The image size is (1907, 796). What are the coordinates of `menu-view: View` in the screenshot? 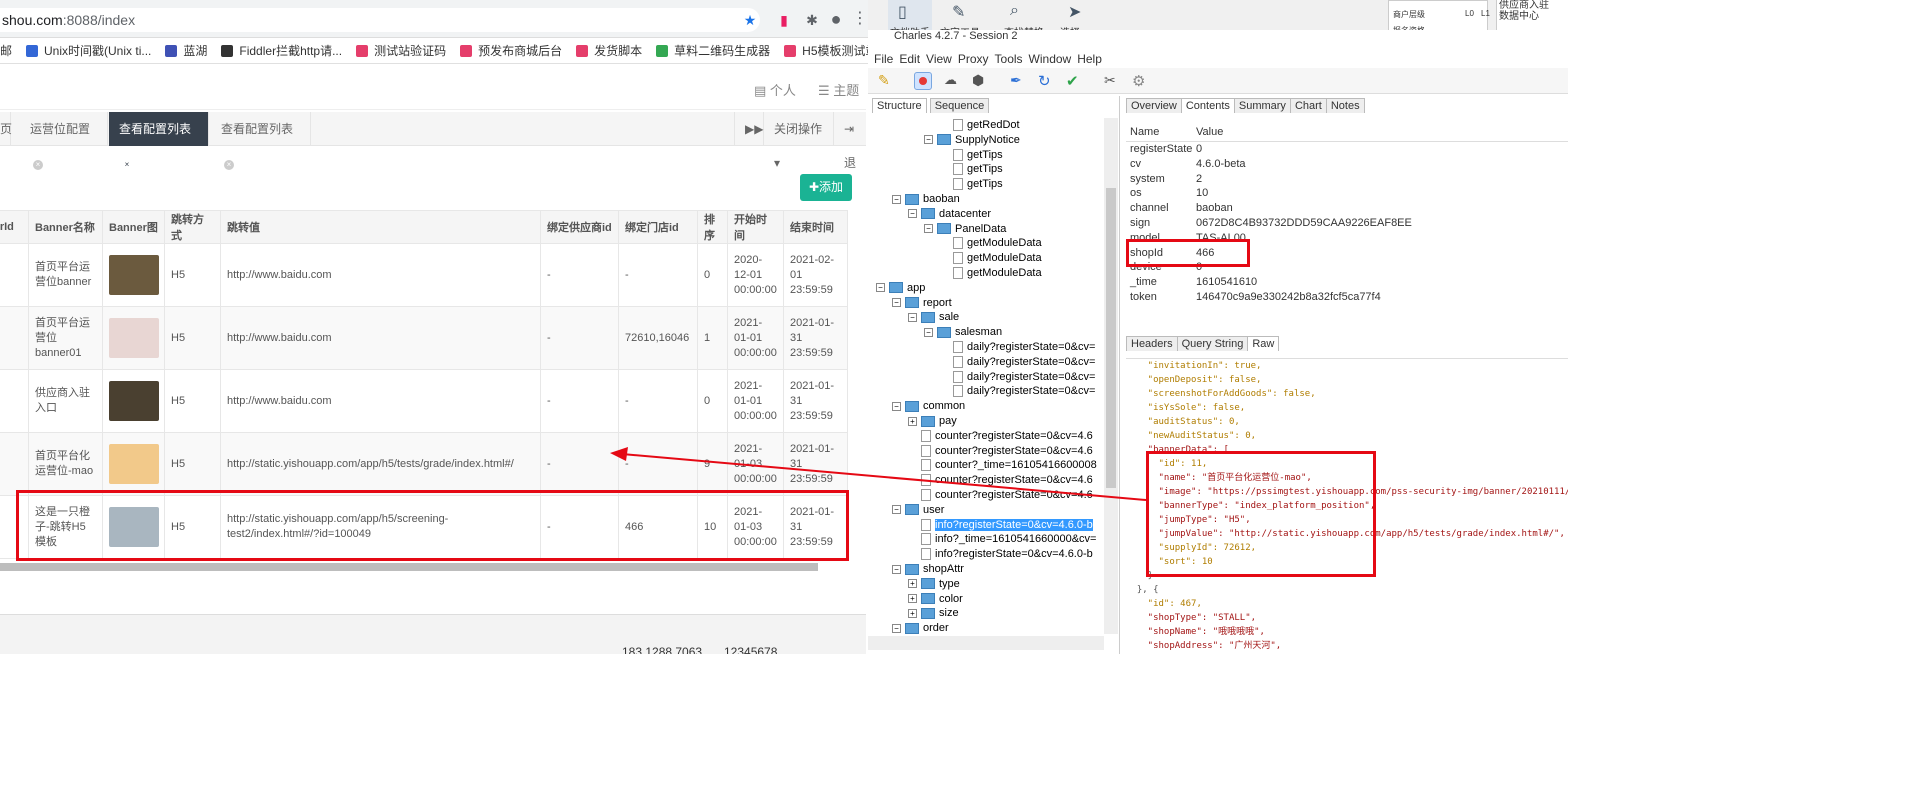 It's located at (939, 59).